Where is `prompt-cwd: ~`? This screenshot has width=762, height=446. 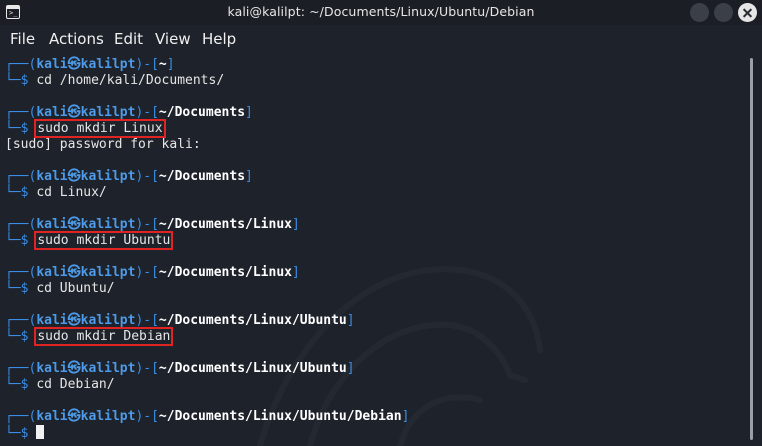 prompt-cwd: ~ is located at coordinates (162, 64).